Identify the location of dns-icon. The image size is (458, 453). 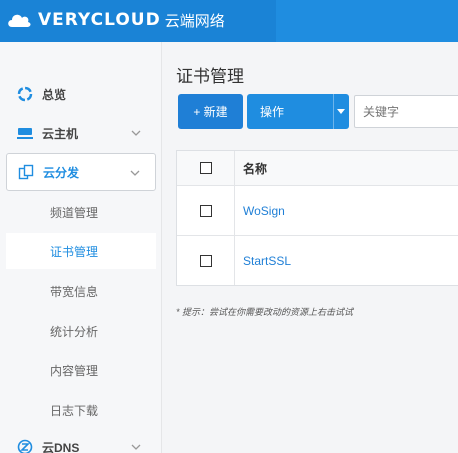
(25, 445).